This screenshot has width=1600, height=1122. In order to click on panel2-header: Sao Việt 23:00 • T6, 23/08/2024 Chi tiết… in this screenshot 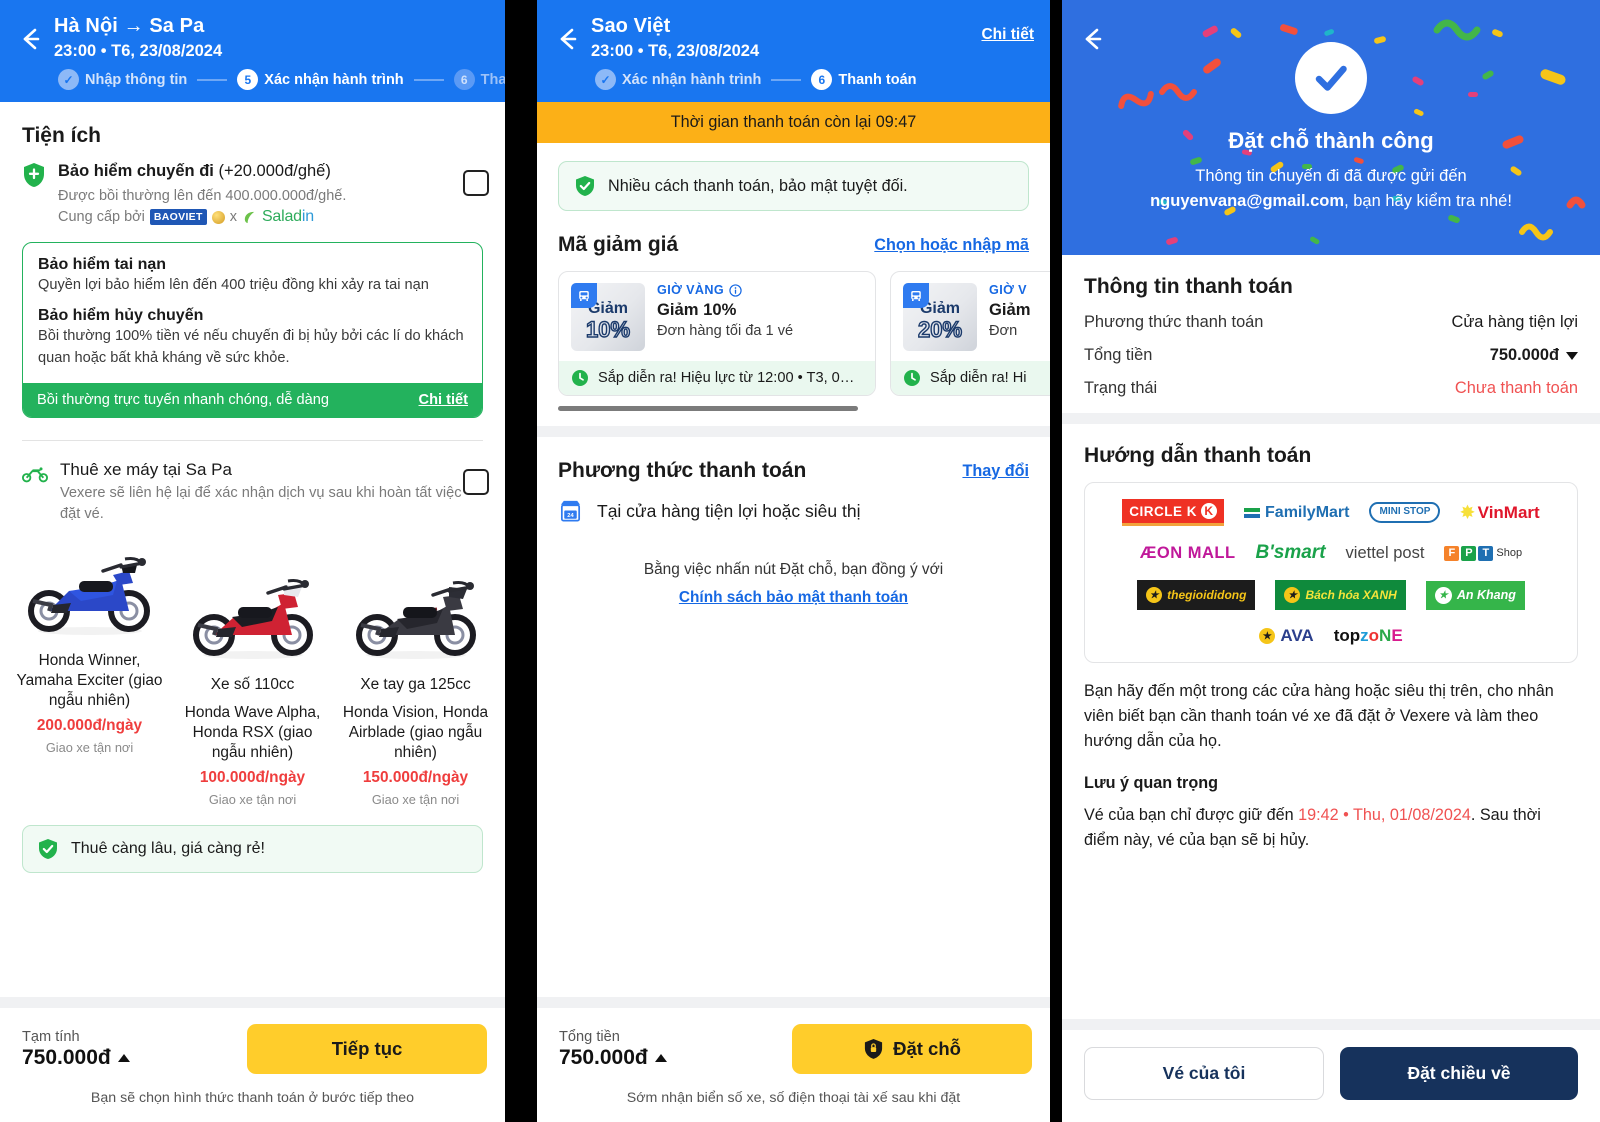, I will do `click(793, 51)`.